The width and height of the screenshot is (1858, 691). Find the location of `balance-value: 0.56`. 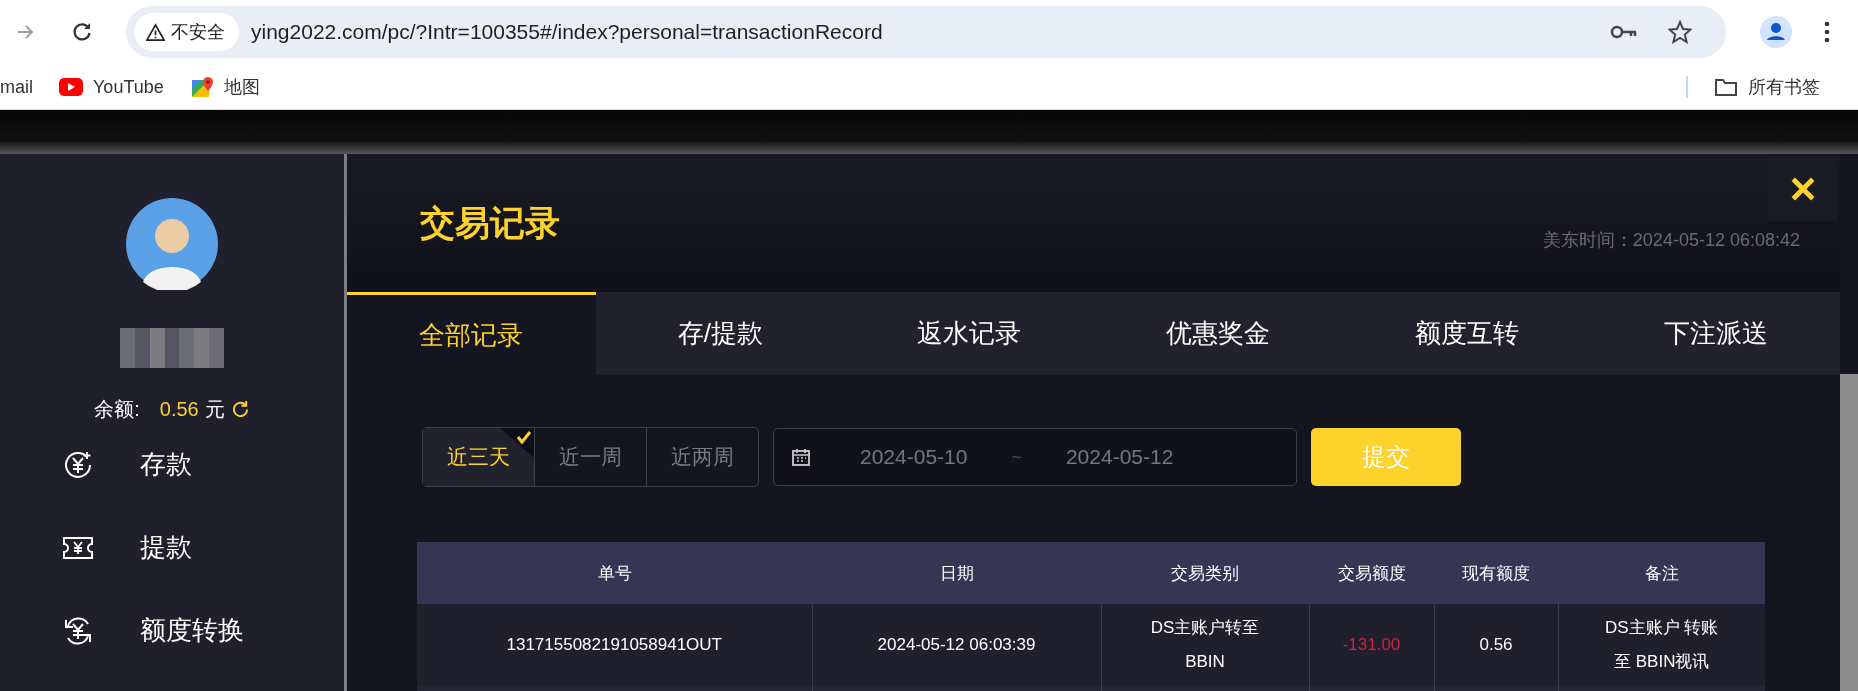

balance-value: 0.56 is located at coordinates (179, 409).